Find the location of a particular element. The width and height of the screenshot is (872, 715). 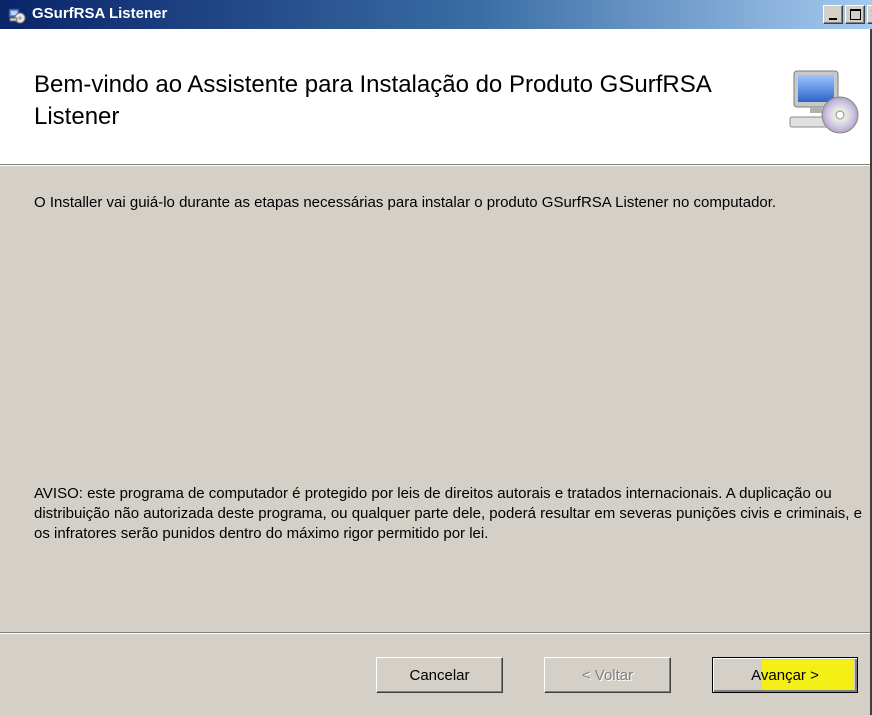

cancel-button: Cancelar is located at coordinates (439, 675).